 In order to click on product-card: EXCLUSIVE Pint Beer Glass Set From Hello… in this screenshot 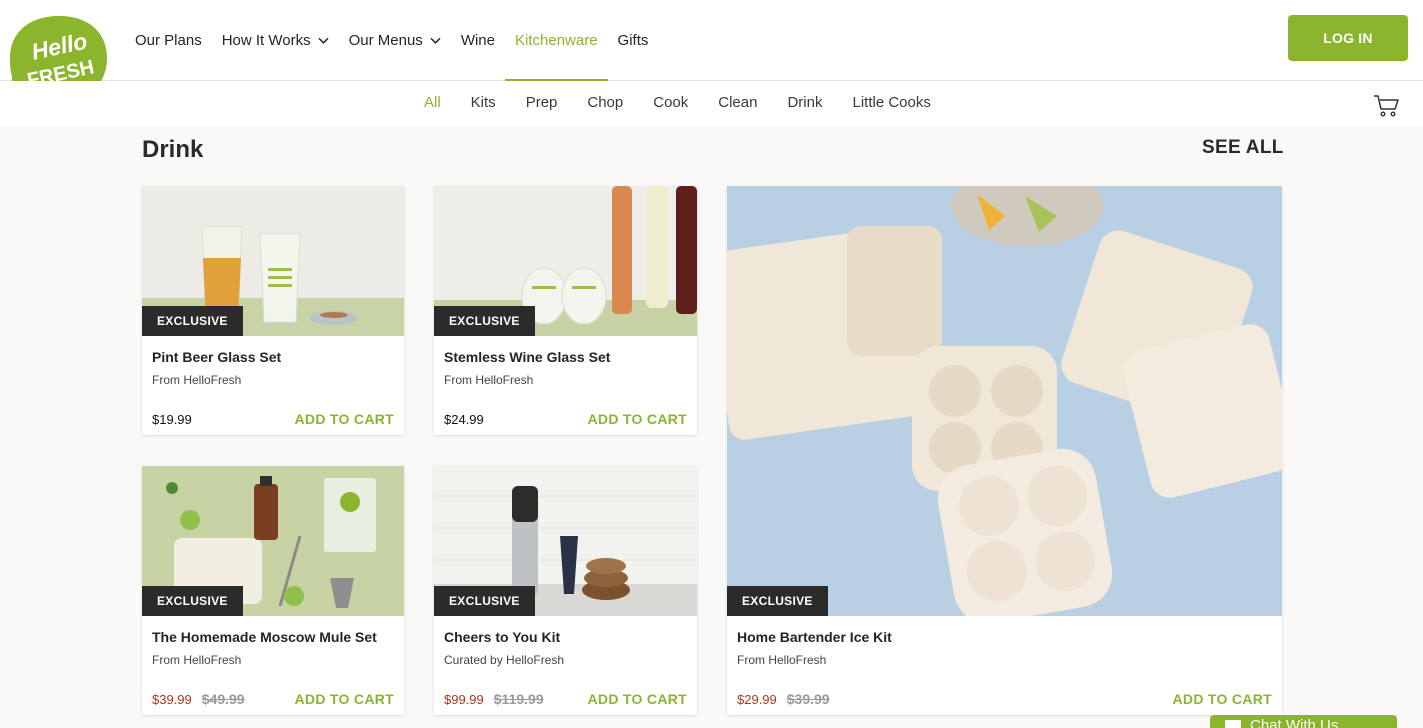, I will do `click(273, 310)`.